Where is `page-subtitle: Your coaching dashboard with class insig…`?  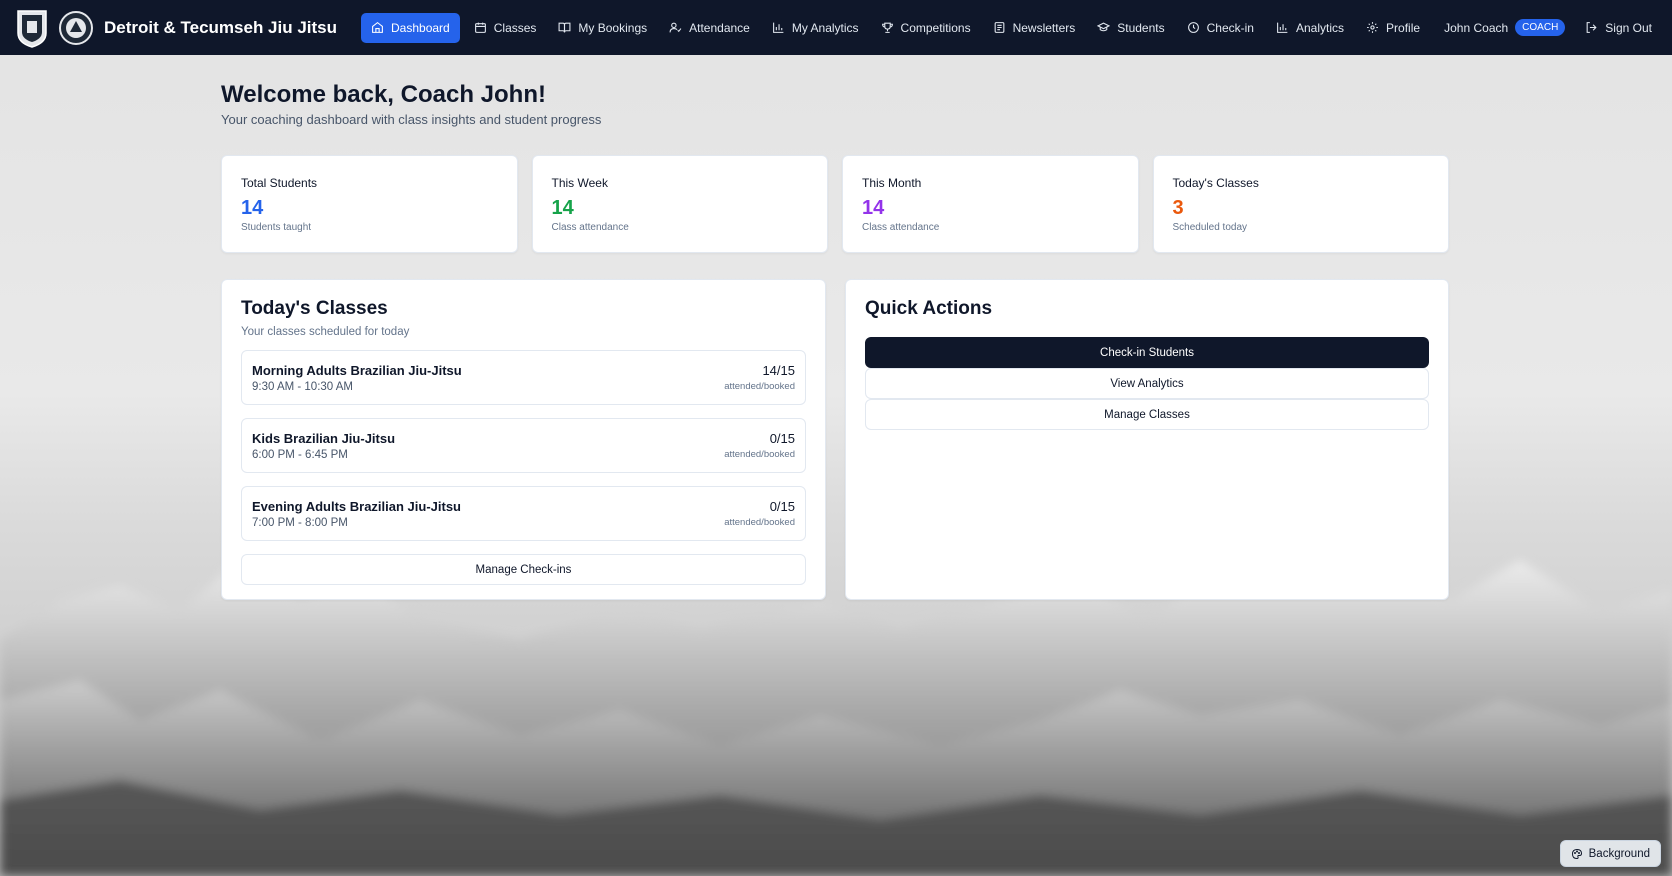
page-subtitle: Your coaching dashboard with class insig… is located at coordinates (411, 119).